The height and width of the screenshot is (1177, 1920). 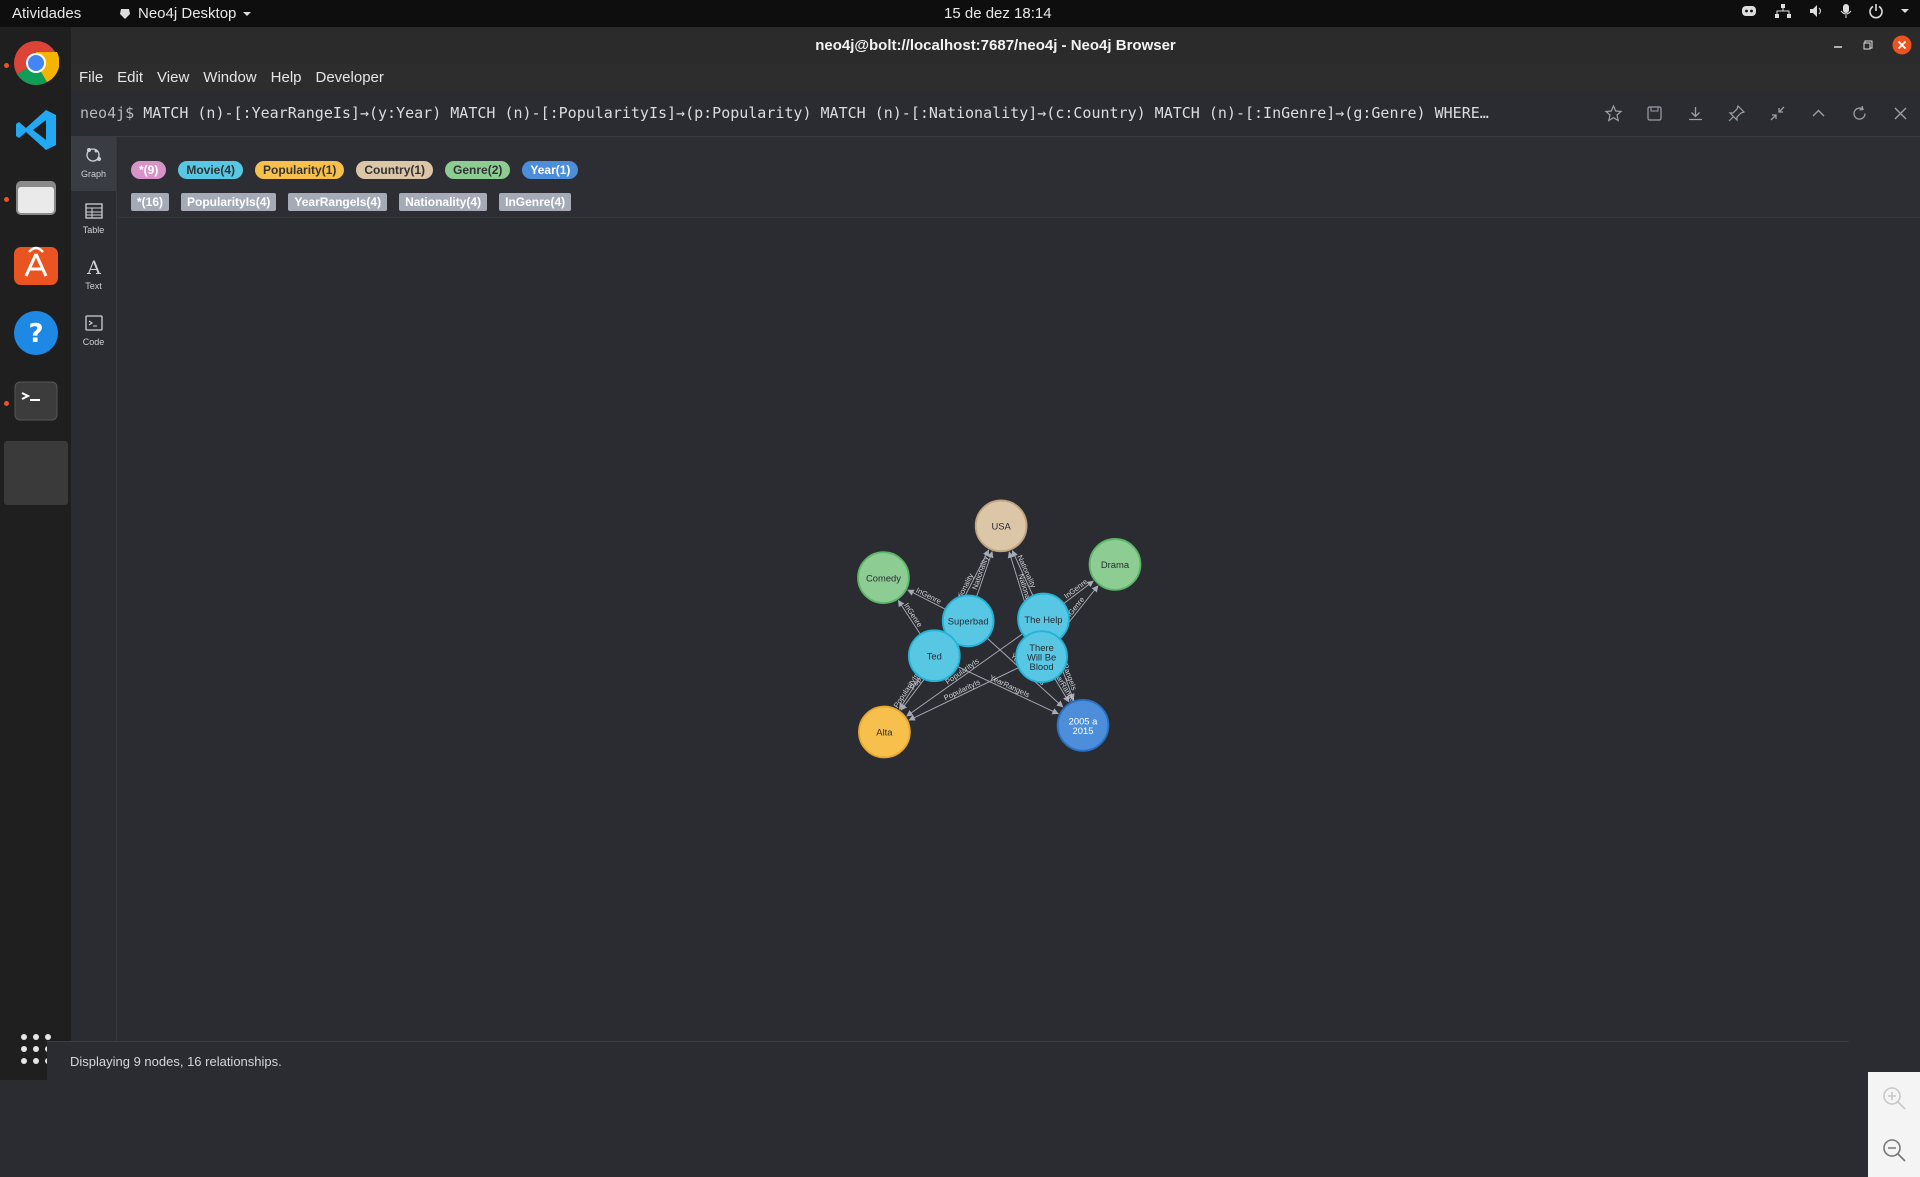 I want to click on legend-node-movie: Movie(4), so click(x=211, y=170).